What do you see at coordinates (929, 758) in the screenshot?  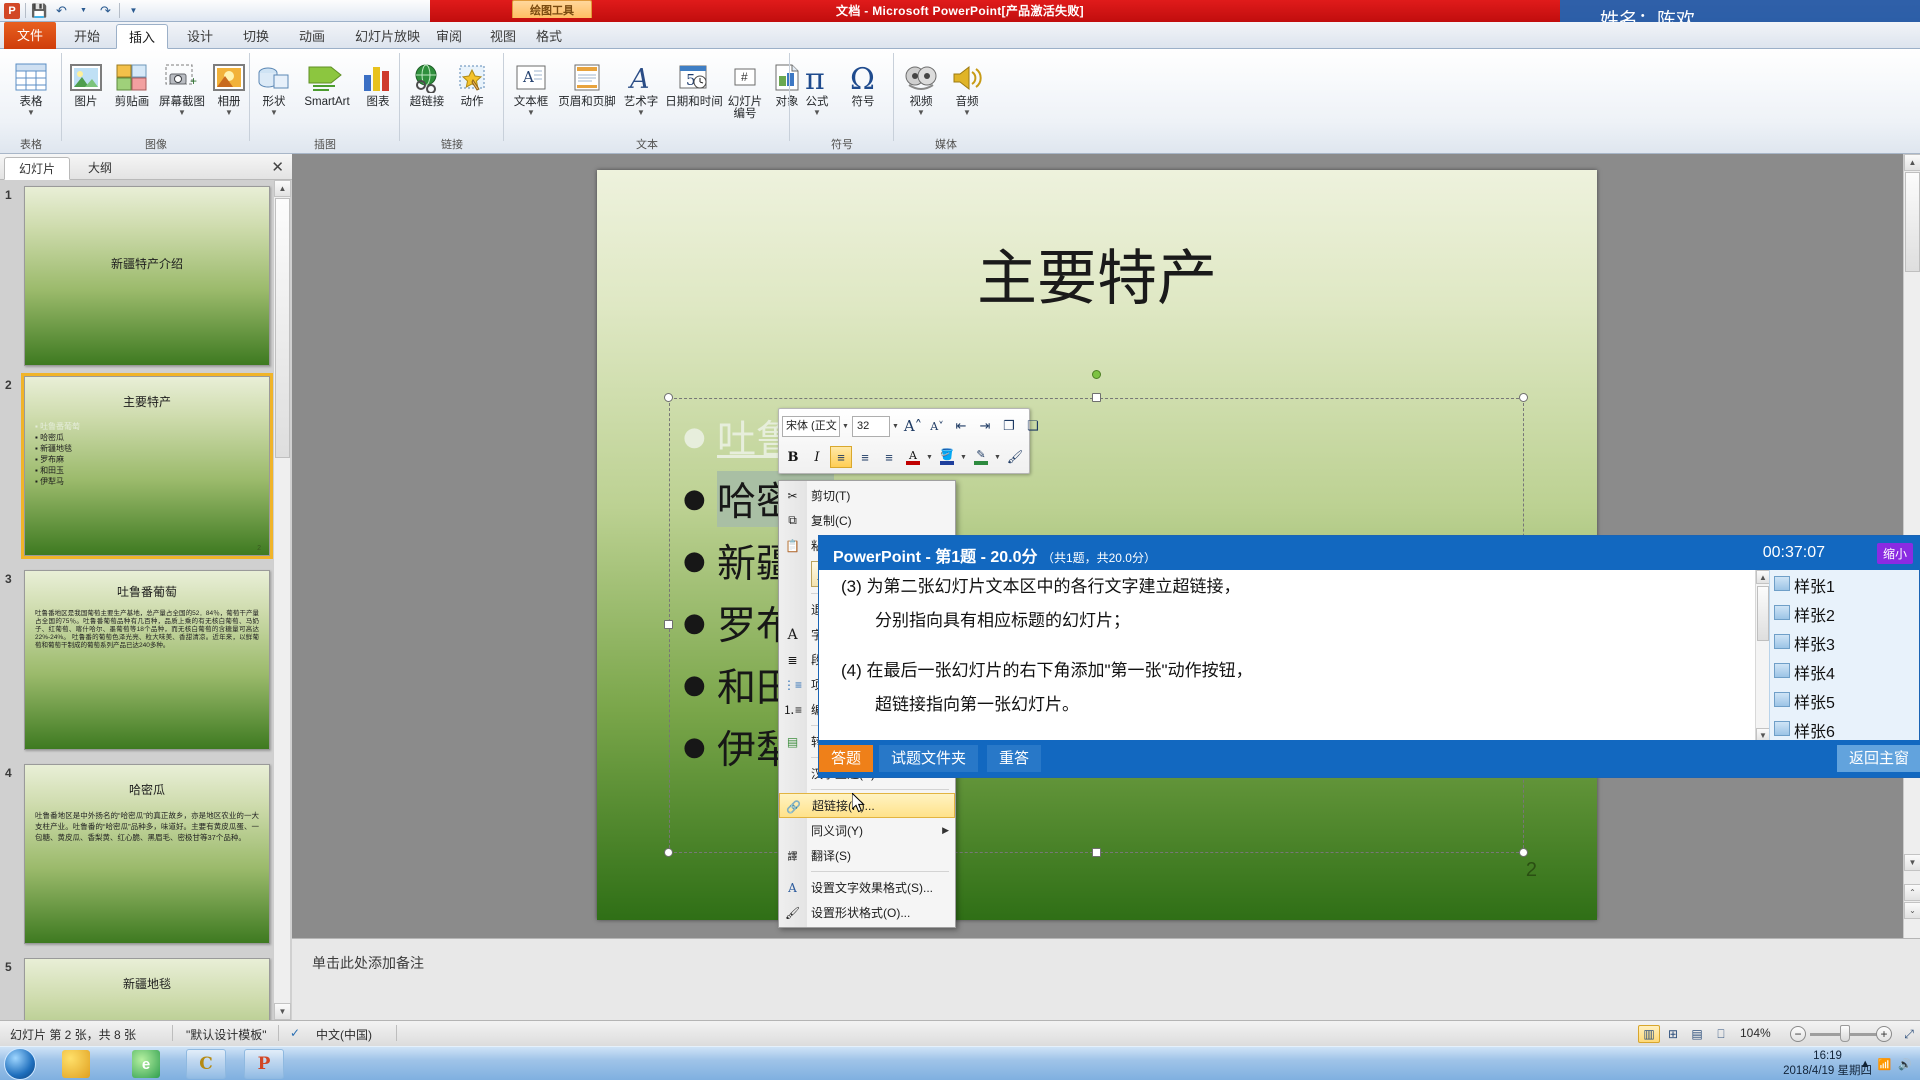 I see `exam-folder-button: 试题文件夹` at bounding box center [929, 758].